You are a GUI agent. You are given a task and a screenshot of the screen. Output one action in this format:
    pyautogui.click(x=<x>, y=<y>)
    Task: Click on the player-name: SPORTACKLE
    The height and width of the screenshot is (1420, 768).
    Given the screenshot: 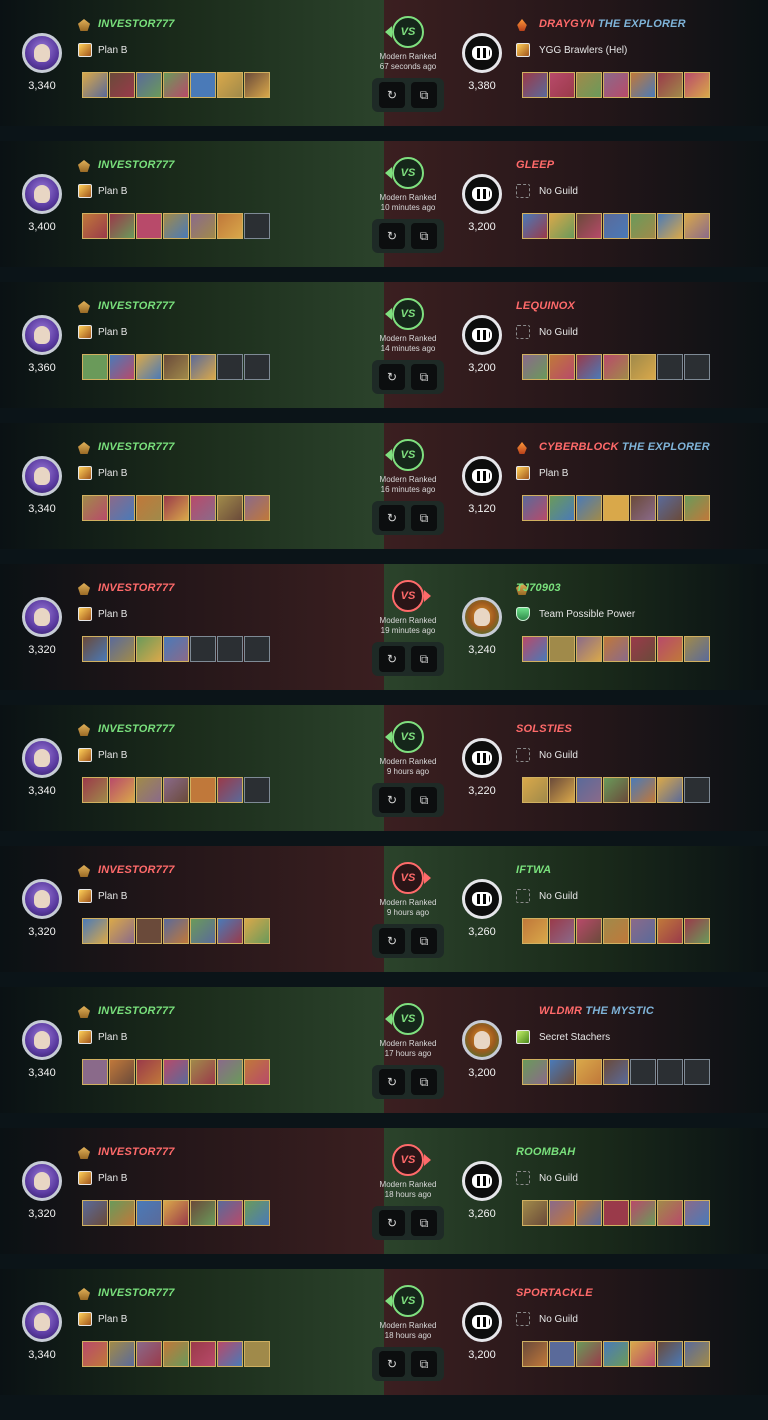 What is the action you would take?
    pyautogui.click(x=554, y=1293)
    